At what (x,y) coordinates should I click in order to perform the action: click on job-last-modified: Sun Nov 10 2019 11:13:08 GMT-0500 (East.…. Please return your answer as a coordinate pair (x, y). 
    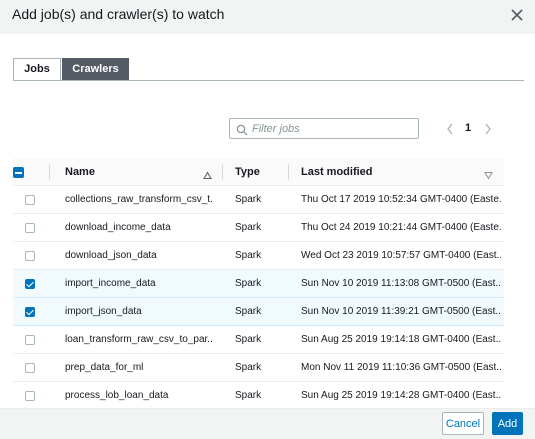
    Looking at the image, I should click on (401, 283).